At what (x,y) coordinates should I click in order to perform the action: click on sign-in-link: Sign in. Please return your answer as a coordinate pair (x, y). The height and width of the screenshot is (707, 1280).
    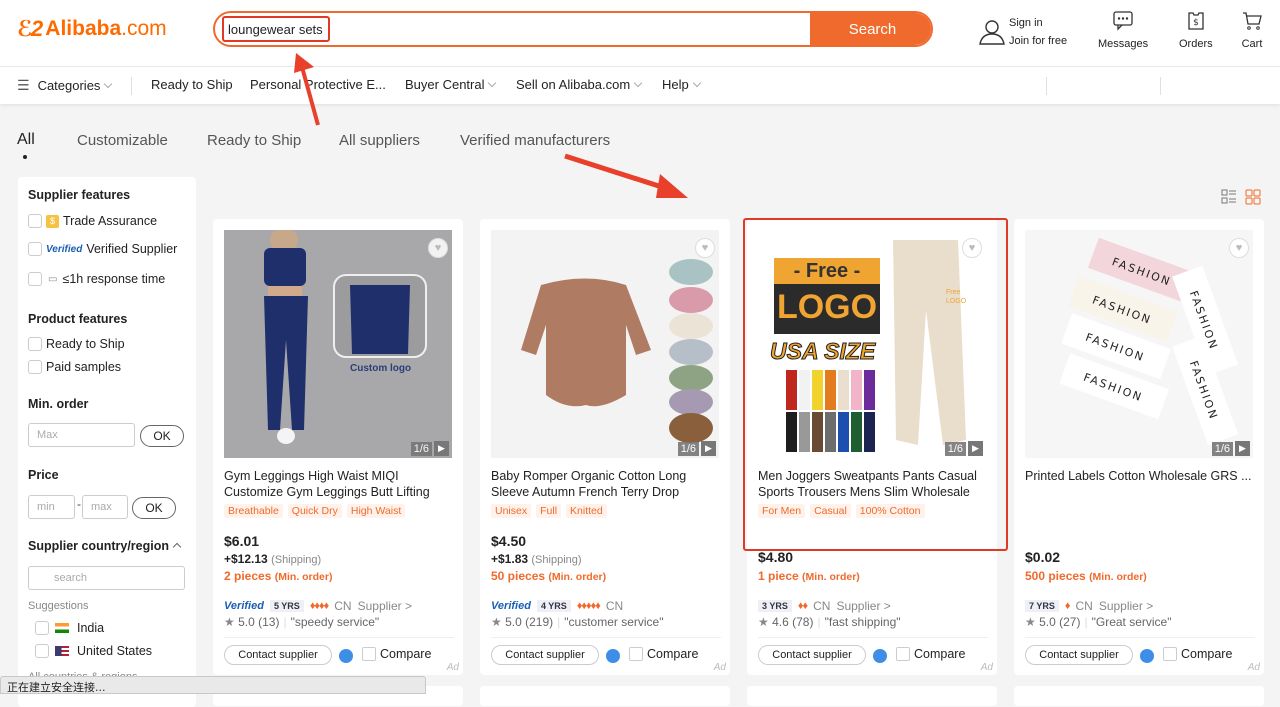
    Looking at the image, I should click on (1038, 23).